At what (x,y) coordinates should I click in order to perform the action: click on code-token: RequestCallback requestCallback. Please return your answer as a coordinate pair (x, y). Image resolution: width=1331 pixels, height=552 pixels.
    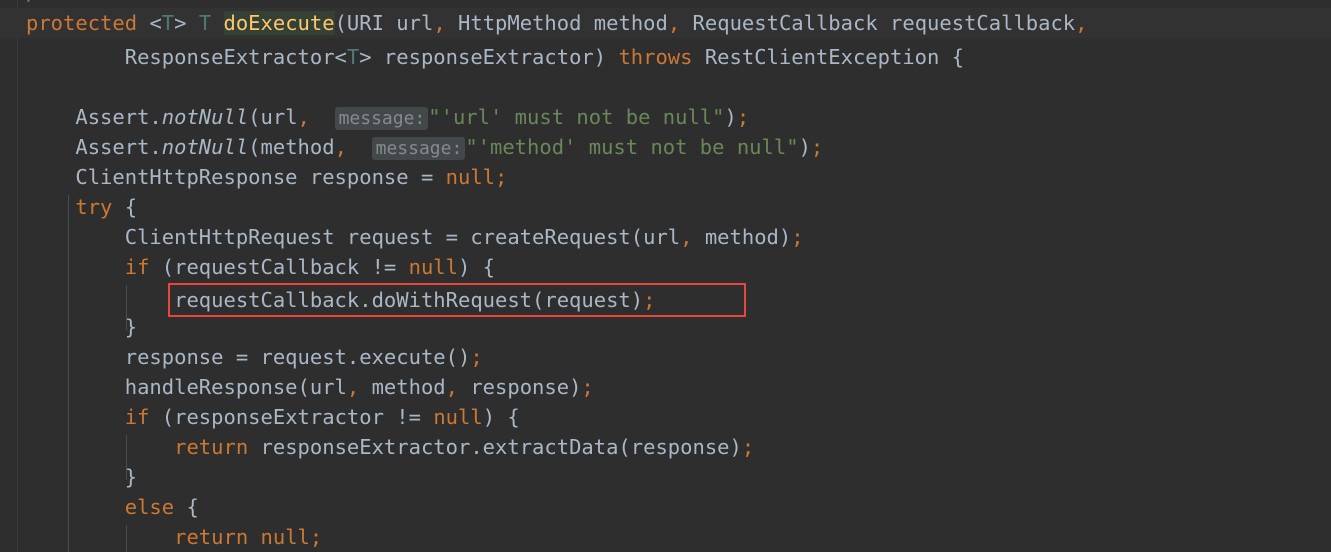
    Looking at the image, I should click on (878, 23).